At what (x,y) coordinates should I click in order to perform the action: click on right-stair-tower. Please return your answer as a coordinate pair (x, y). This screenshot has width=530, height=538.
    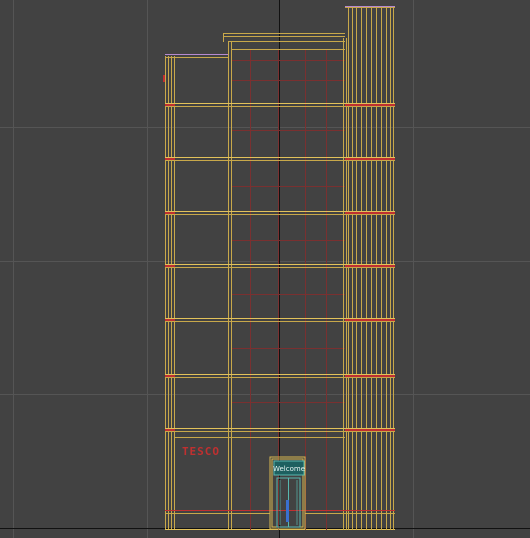
    Looking at the image, I should click on (370, 268).